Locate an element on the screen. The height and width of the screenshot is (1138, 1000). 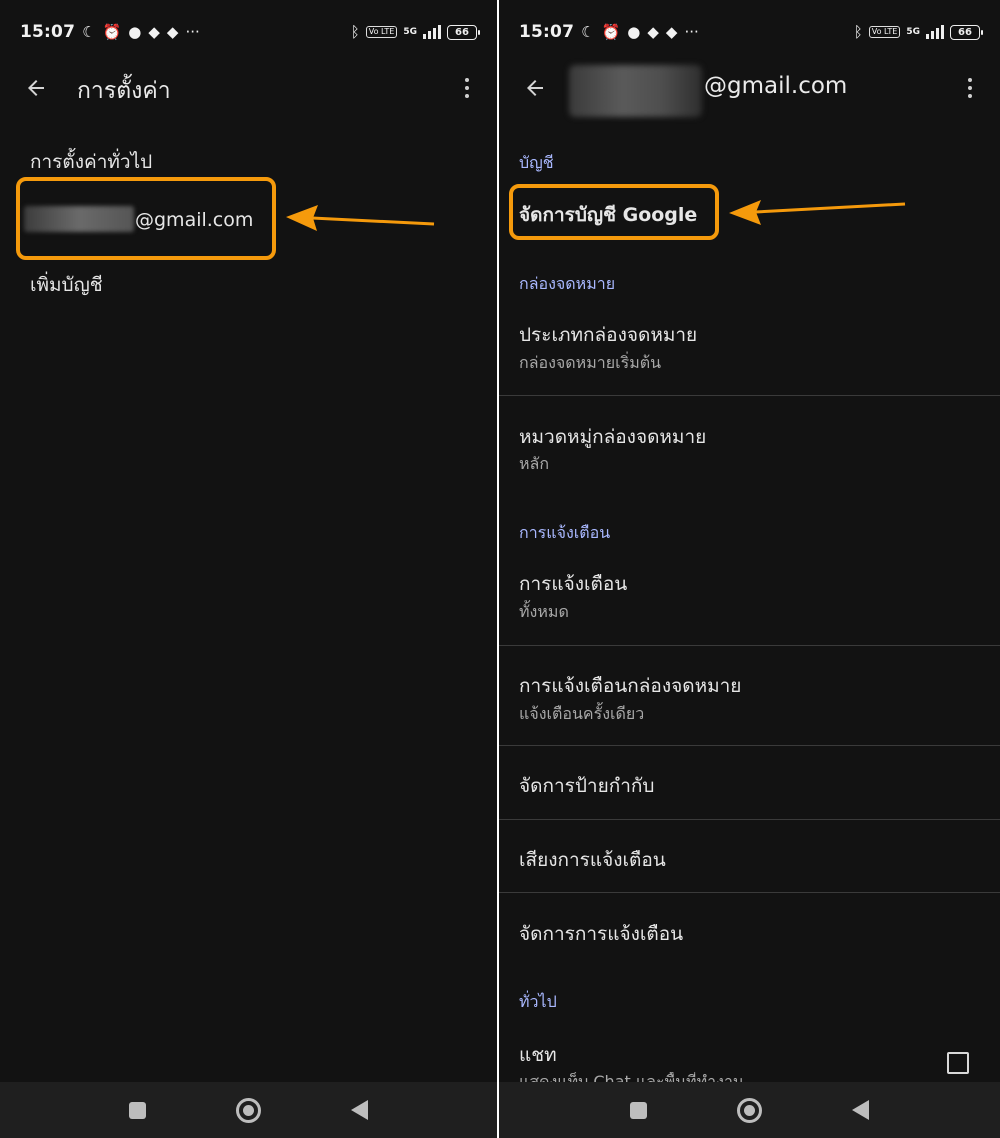
inbox-notifications-title: การแจ้งเตือนกล่องจดหมาย is located at coordinates (630, 686).